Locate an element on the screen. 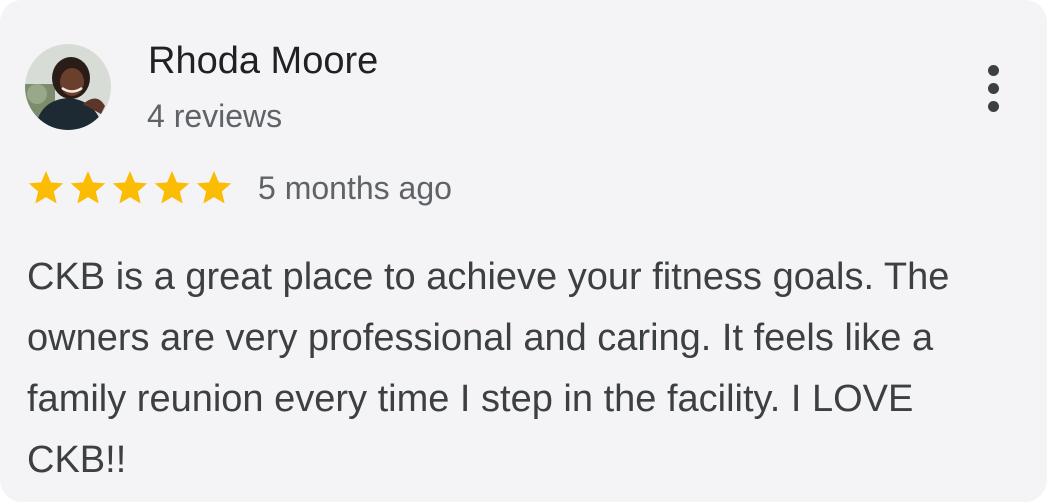 Image resolution: width=1047 pixels, height=502 pixels. more-vert-icon is located at coordinates (993, 70).